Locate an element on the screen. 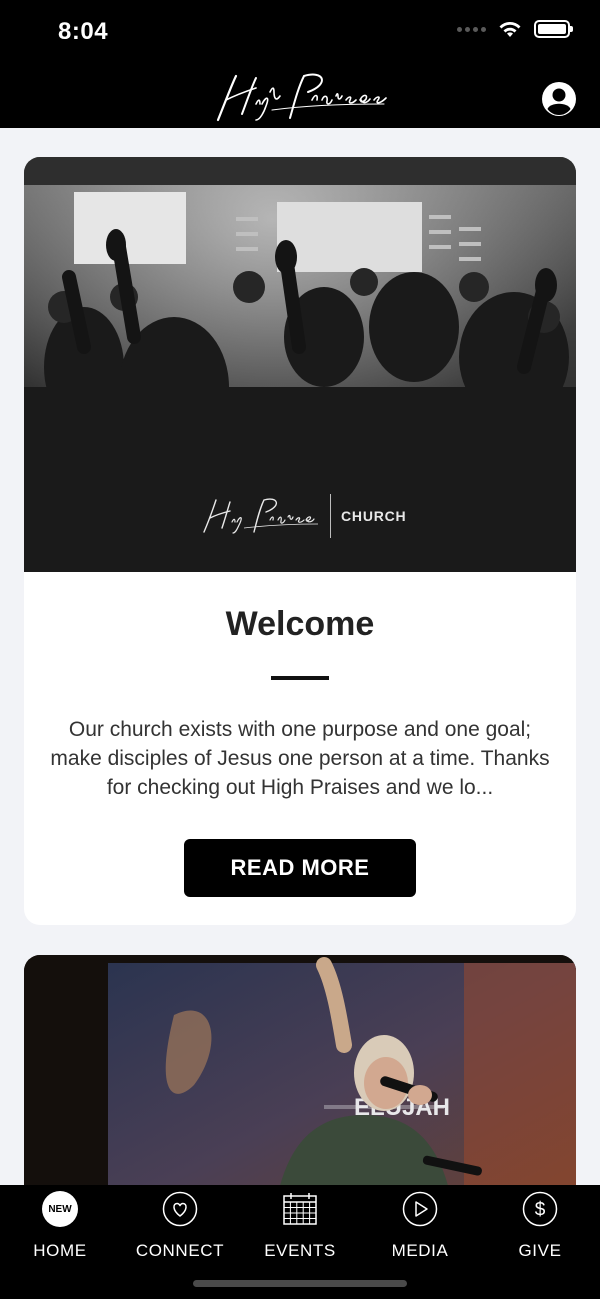  church-watermark: CHURCH is located at coordinates (303, 516).